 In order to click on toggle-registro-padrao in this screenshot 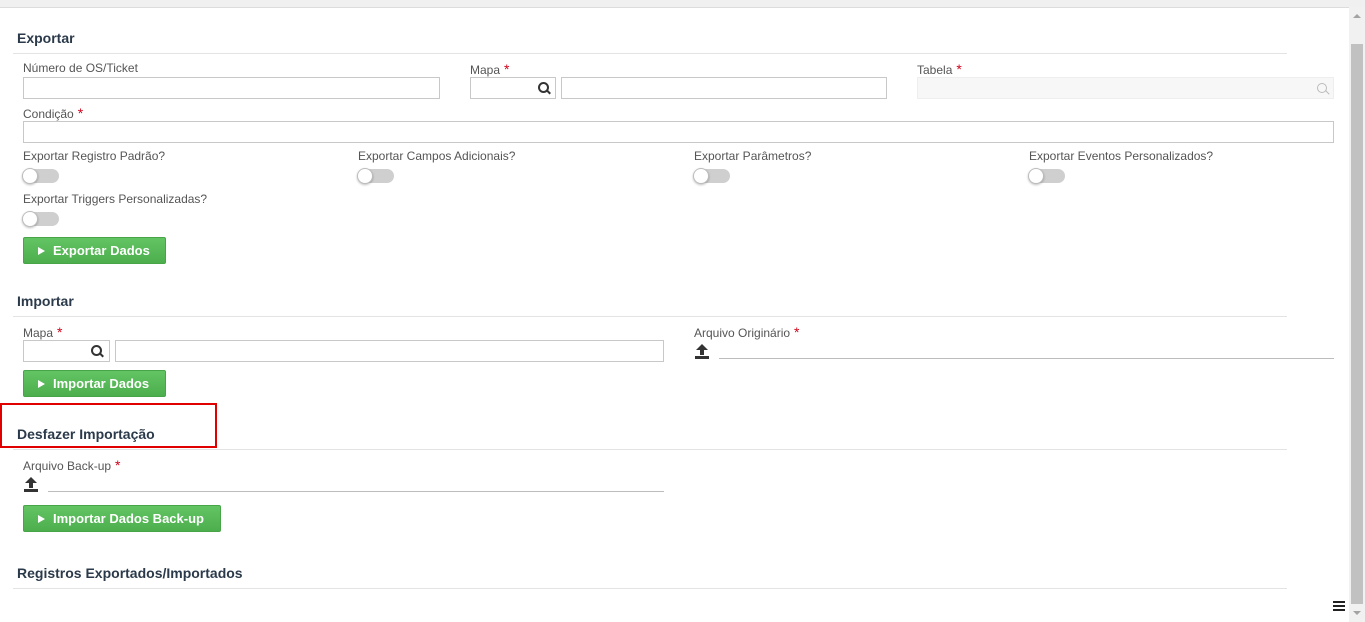, I will do `click(40, 176)`.